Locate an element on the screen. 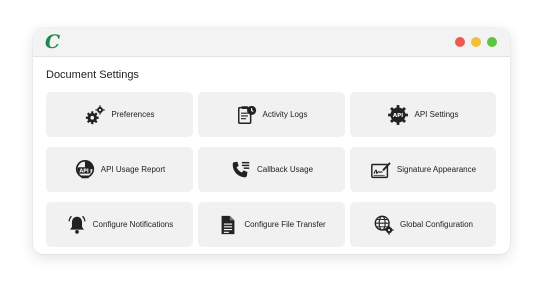 Image resolution: width=546 pixels, height=296 pixels. maximize-dot is located at coordinates (492, 42).